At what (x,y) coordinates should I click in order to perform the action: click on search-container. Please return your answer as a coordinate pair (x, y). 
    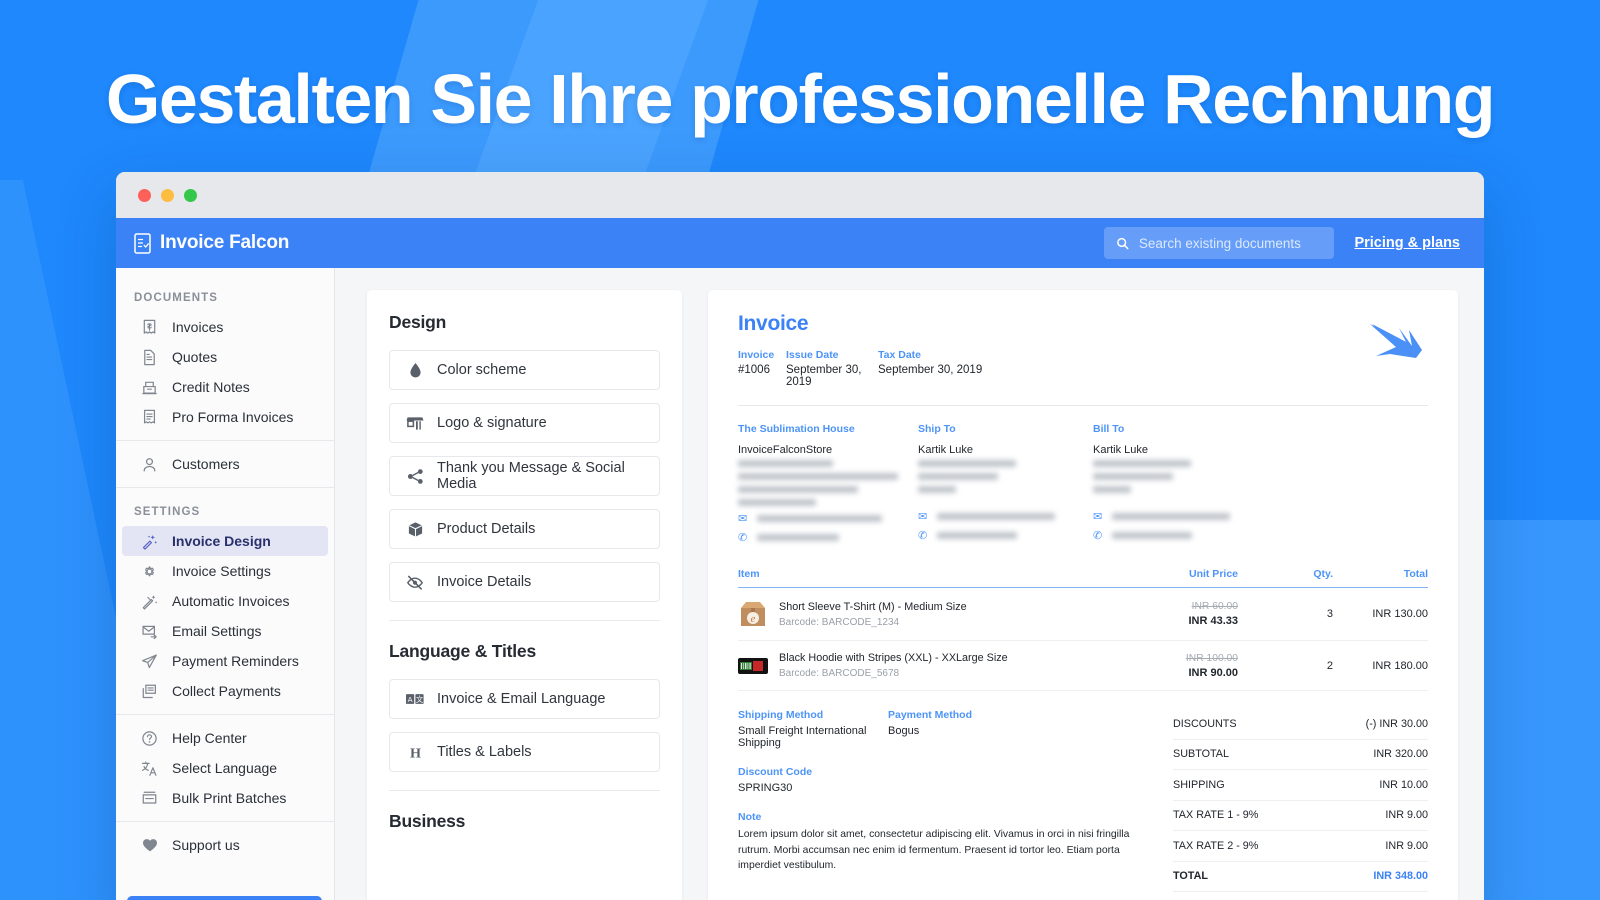
    Looking at the image, I should click on (1219, 243).